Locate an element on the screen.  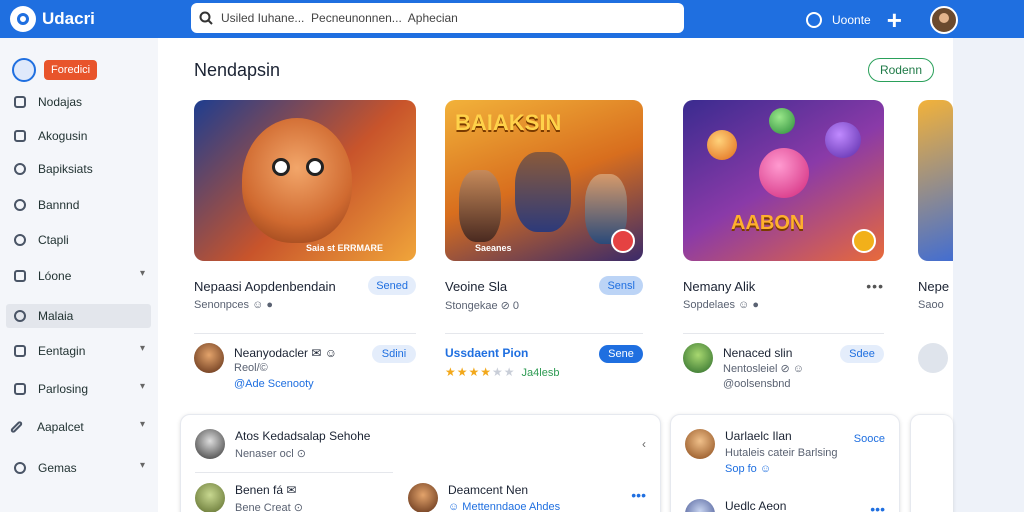
creator-handle: @oolsensbnd is located at coordinates (756, 384).